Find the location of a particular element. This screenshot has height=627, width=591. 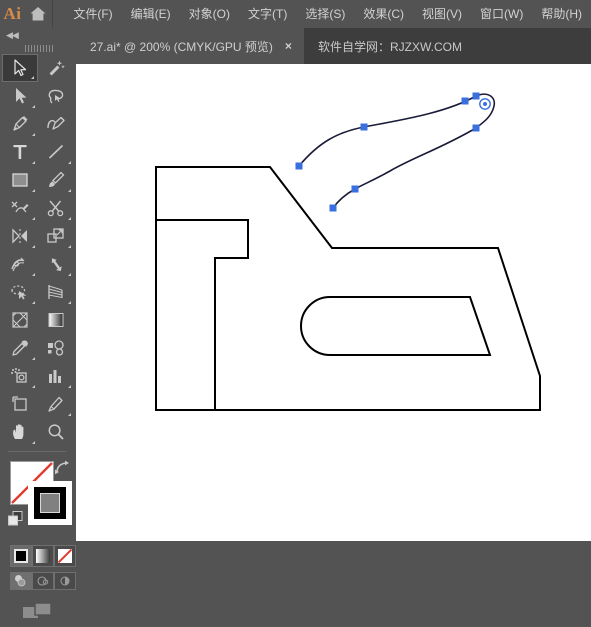

selection-tool is located at coordinates (20, 68).